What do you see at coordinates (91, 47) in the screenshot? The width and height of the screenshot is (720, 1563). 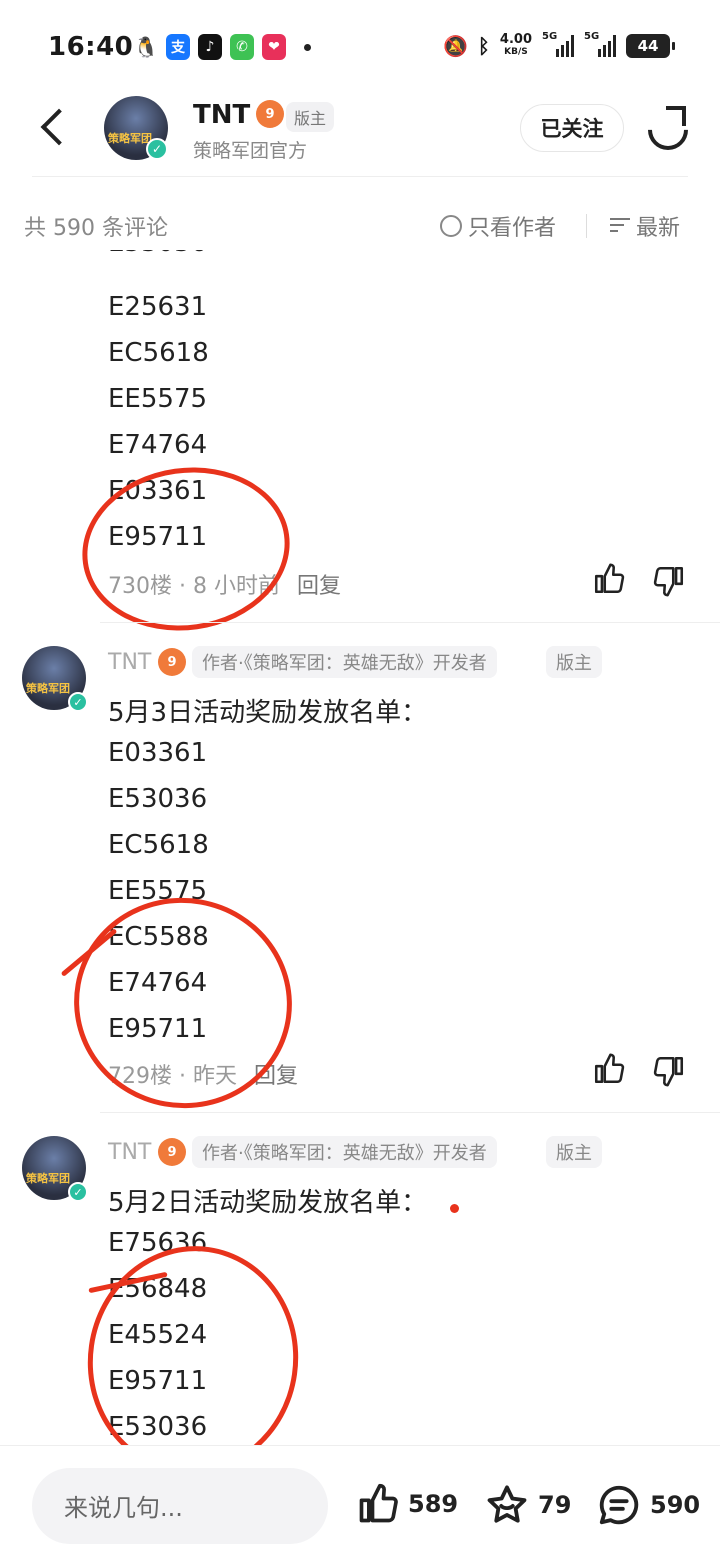 I see `clock: 16:40` at bounding box center [91, 47].